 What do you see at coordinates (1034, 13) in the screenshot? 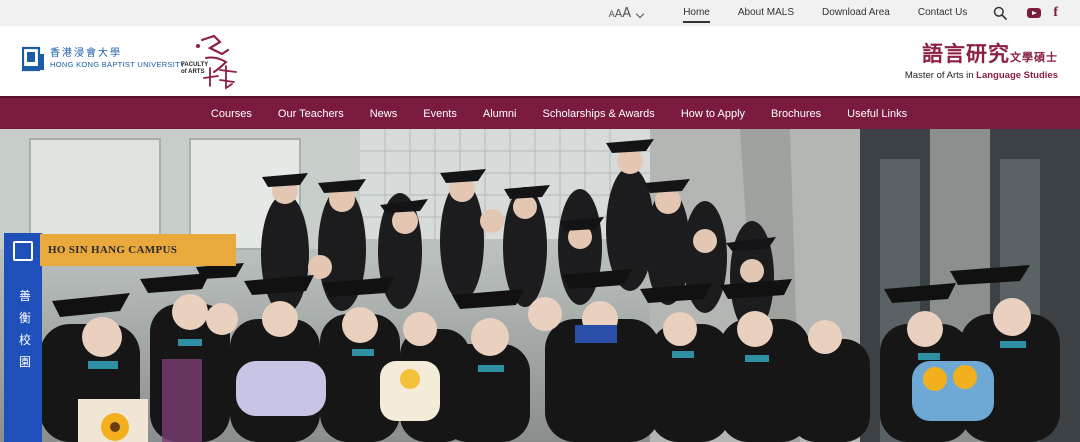
I see `youtube-icon` at bounding box center [1034, 13].